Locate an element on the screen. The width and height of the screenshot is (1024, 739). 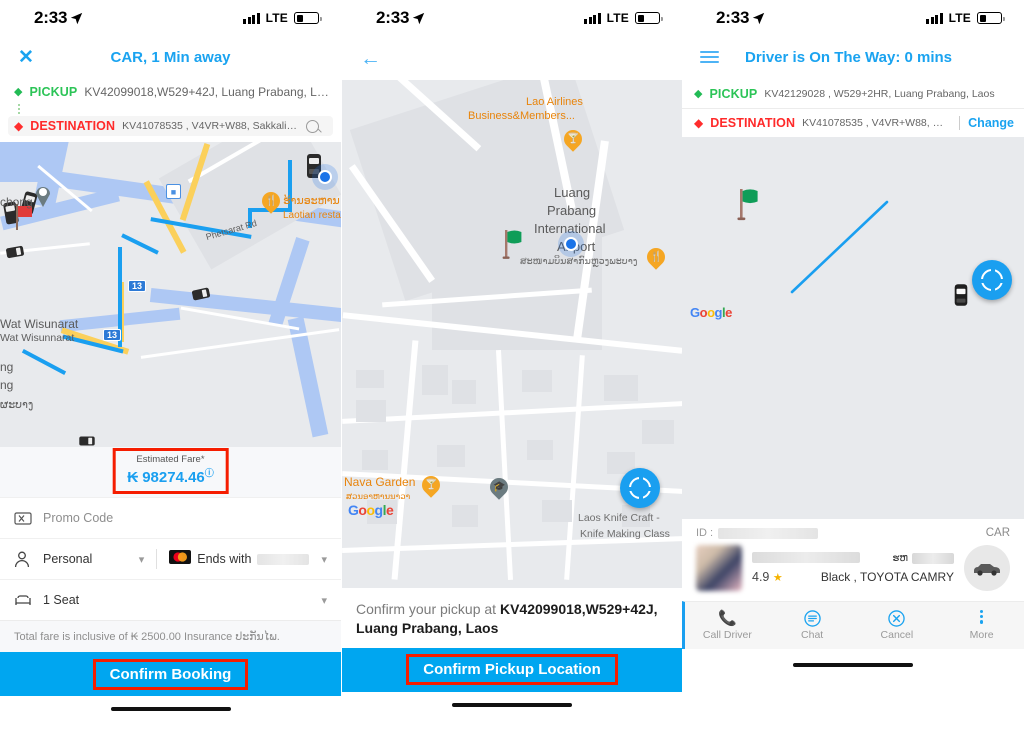
nav-bar-screen1: ✕ CAR, 1 Min away is located at coordinates (170, 57).